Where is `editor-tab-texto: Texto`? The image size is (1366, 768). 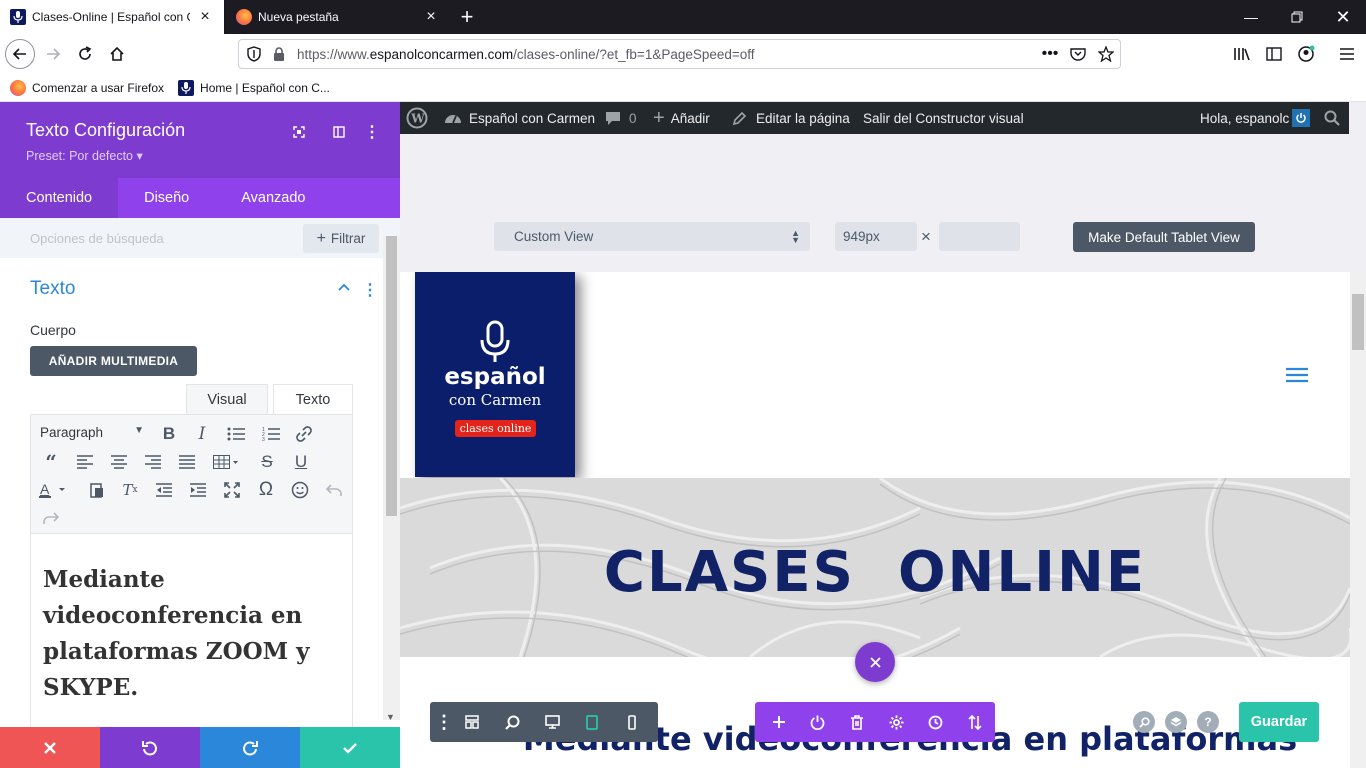 editor-tab-texto: Texto is located at coordinates (313, 399).